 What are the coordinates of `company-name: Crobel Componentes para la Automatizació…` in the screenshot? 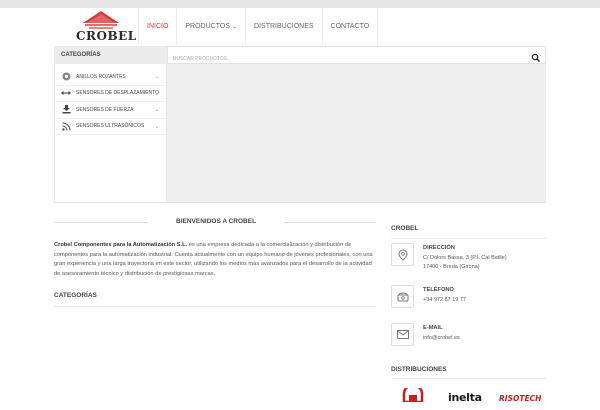 It's located at (121, 245).